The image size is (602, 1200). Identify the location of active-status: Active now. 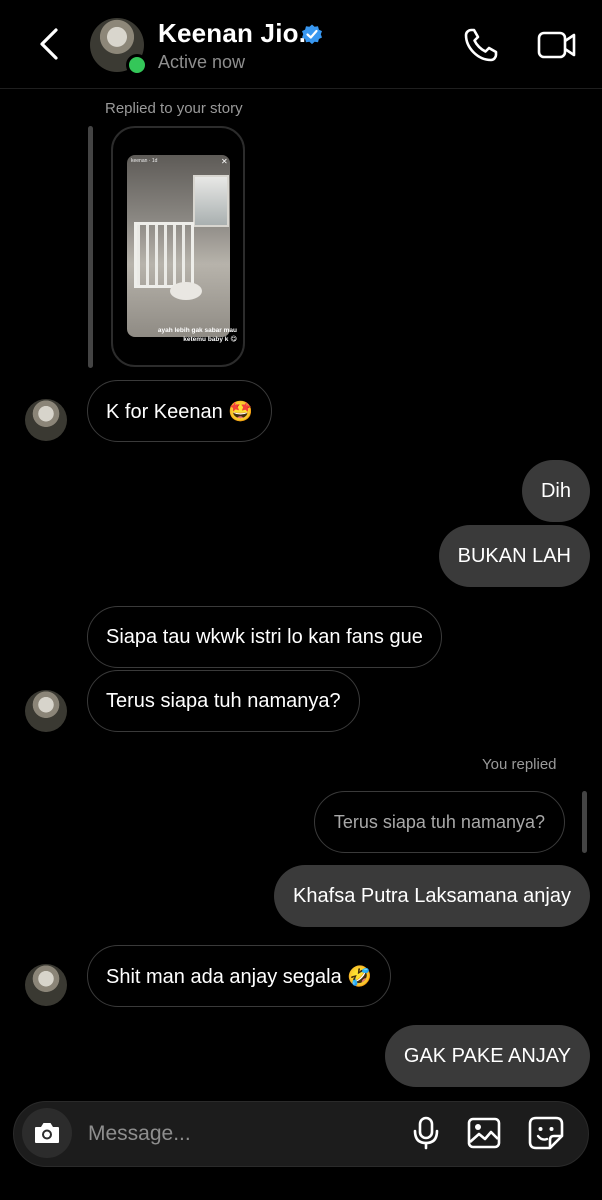
(202, 62).